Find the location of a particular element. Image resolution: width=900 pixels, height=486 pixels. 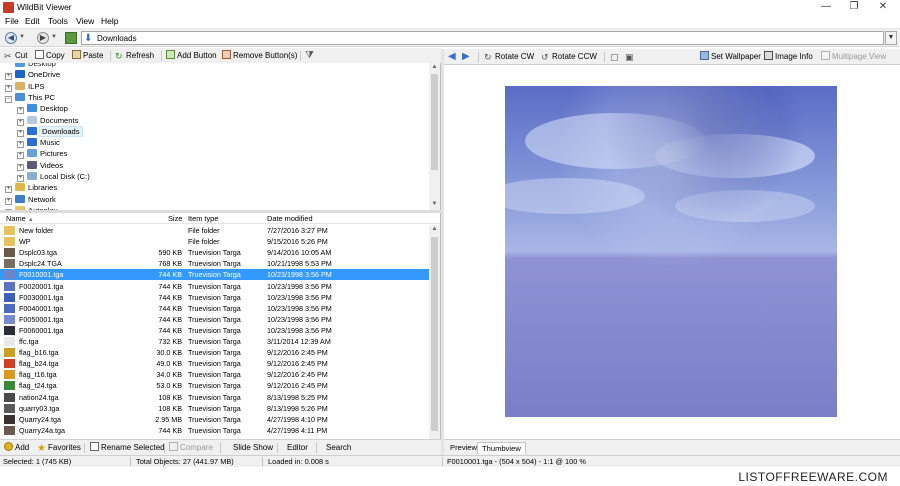

tree-scrollbar: ▲ ▼ is located at coordinates (434, 137).